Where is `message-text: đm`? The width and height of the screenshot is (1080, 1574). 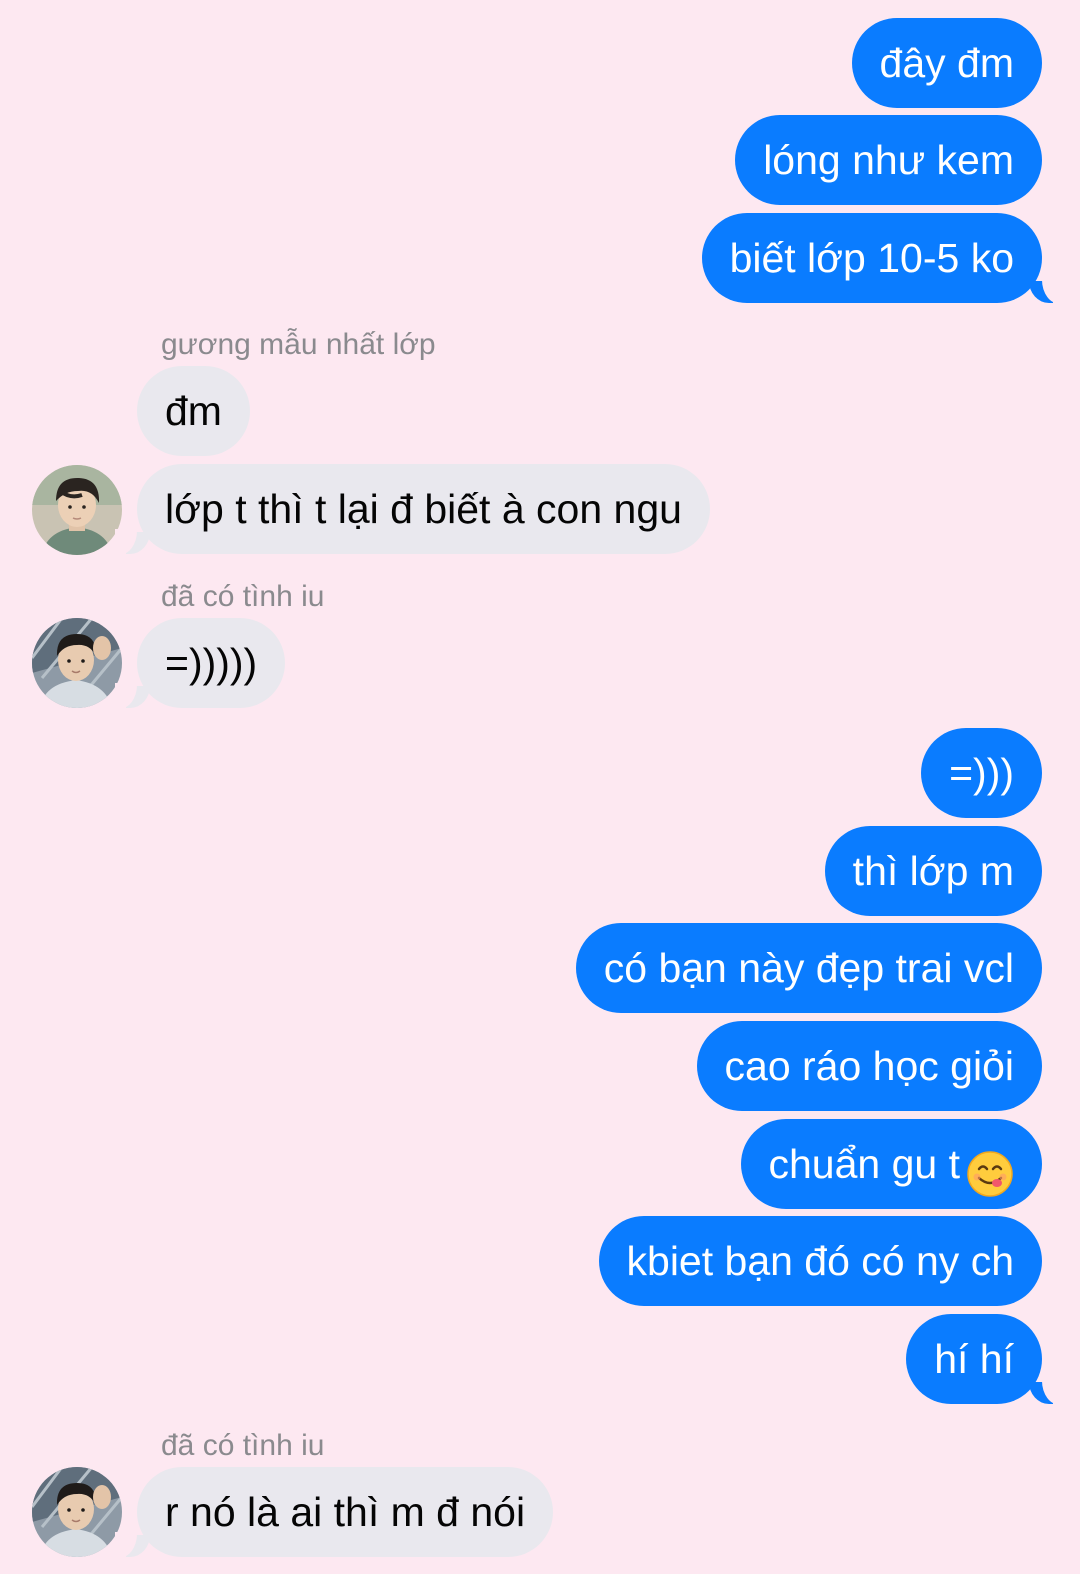 message-text: đm is located at coordinates (193, 411).